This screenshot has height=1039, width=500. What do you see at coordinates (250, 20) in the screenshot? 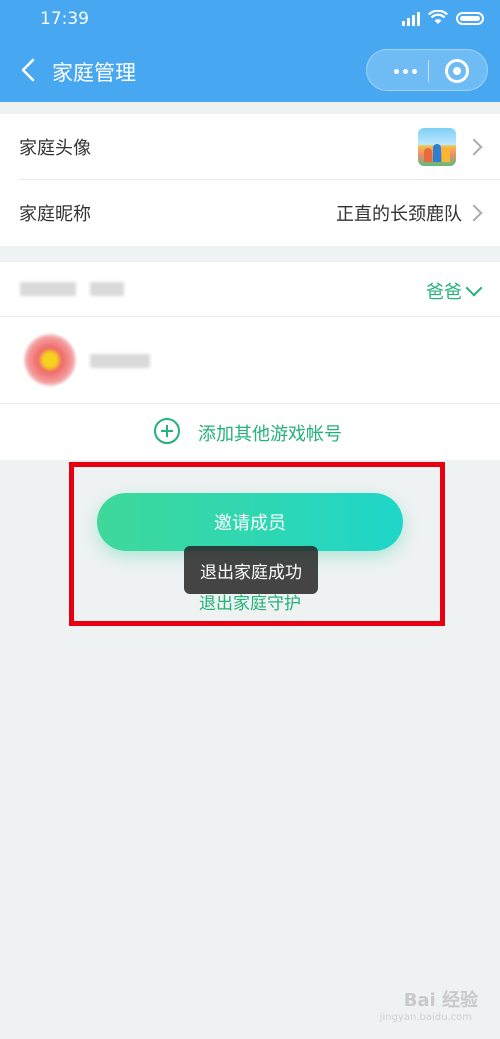
I see `status-bar: 17:39` at bounding box center [250, 20].